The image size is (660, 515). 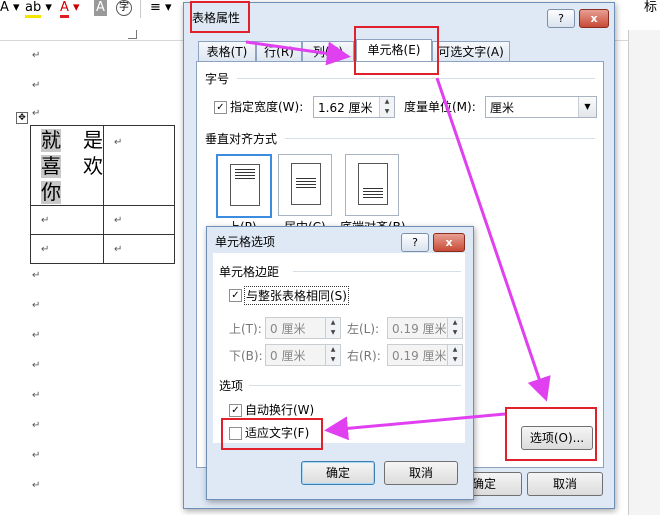 What do you see at coordinates (493, 239) in the screenshot?
I see `arrow-tab-to-options` at bounding box center [493, 239].